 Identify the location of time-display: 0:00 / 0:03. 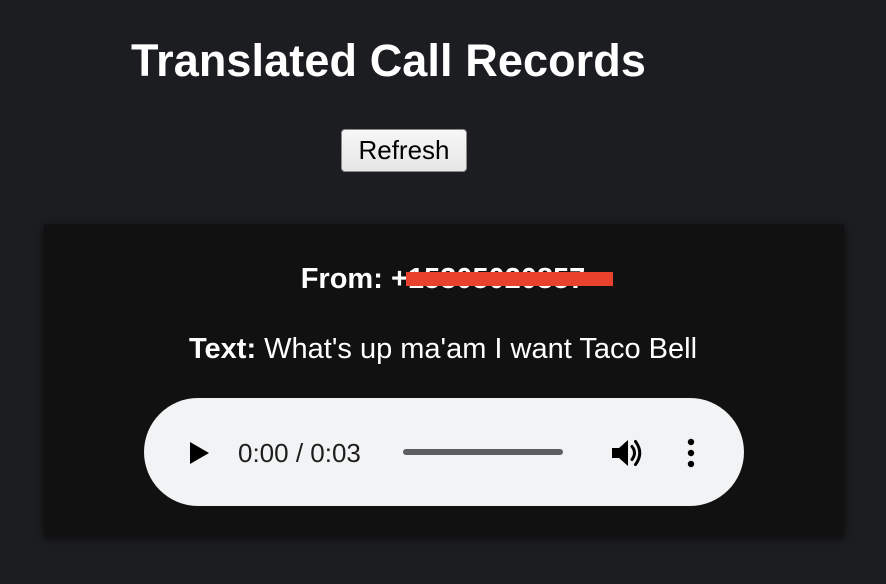
(299, 453).